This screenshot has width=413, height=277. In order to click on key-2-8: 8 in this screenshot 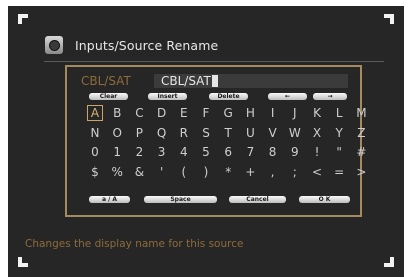, I will do `click(273, 152)`.